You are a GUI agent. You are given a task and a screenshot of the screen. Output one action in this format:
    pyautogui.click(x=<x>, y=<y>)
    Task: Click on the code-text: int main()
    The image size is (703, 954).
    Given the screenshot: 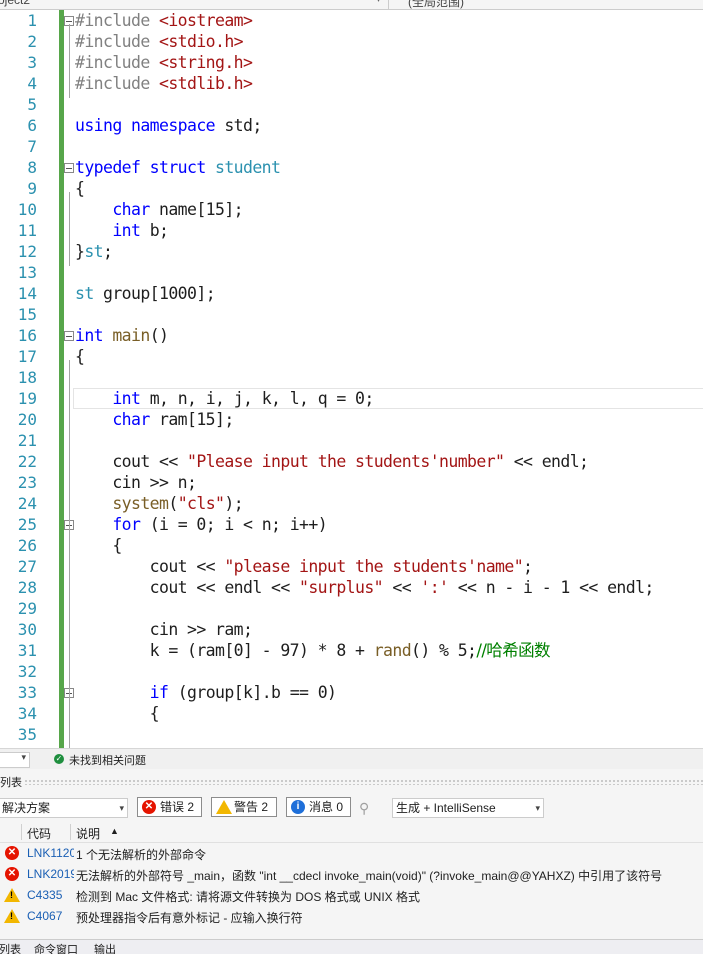 What is the action you would take?
    pyautogui.click(x=122, y=335)
    